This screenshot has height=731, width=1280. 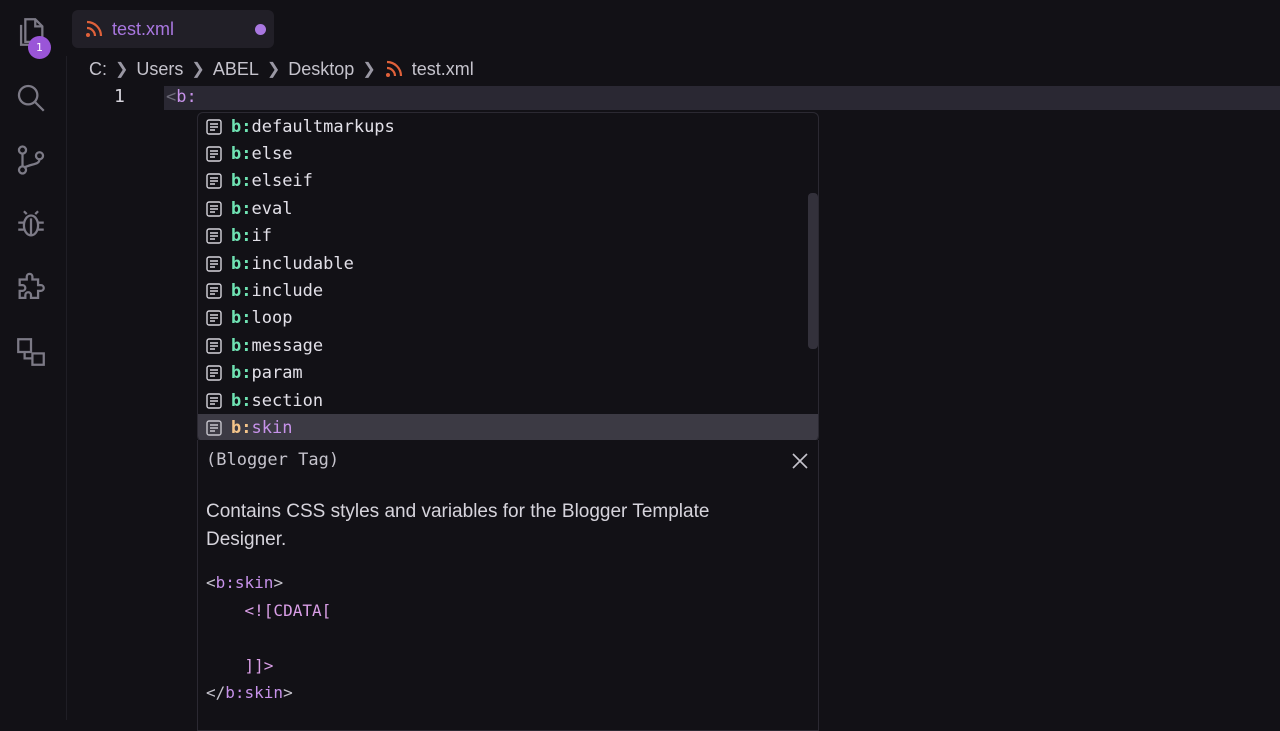 What do you see at coordinates (508, 153) in the screenshot?
I see `suggest-item: b: else` at bounding box center [508, 153].